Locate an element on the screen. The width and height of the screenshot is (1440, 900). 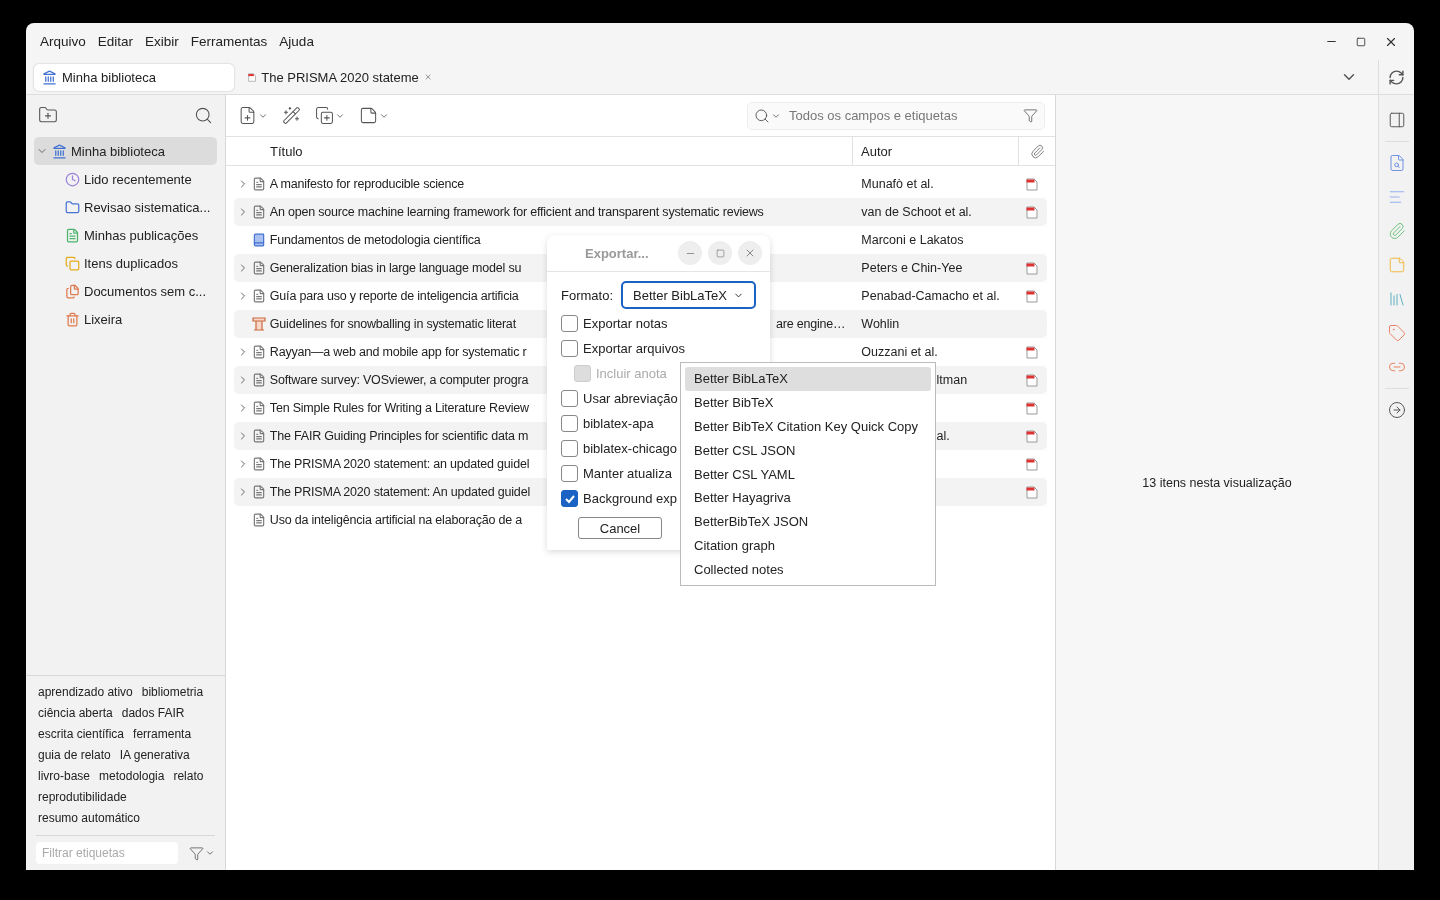
dropdown-option: Better BibTeX is located at coordinates (808, 402).